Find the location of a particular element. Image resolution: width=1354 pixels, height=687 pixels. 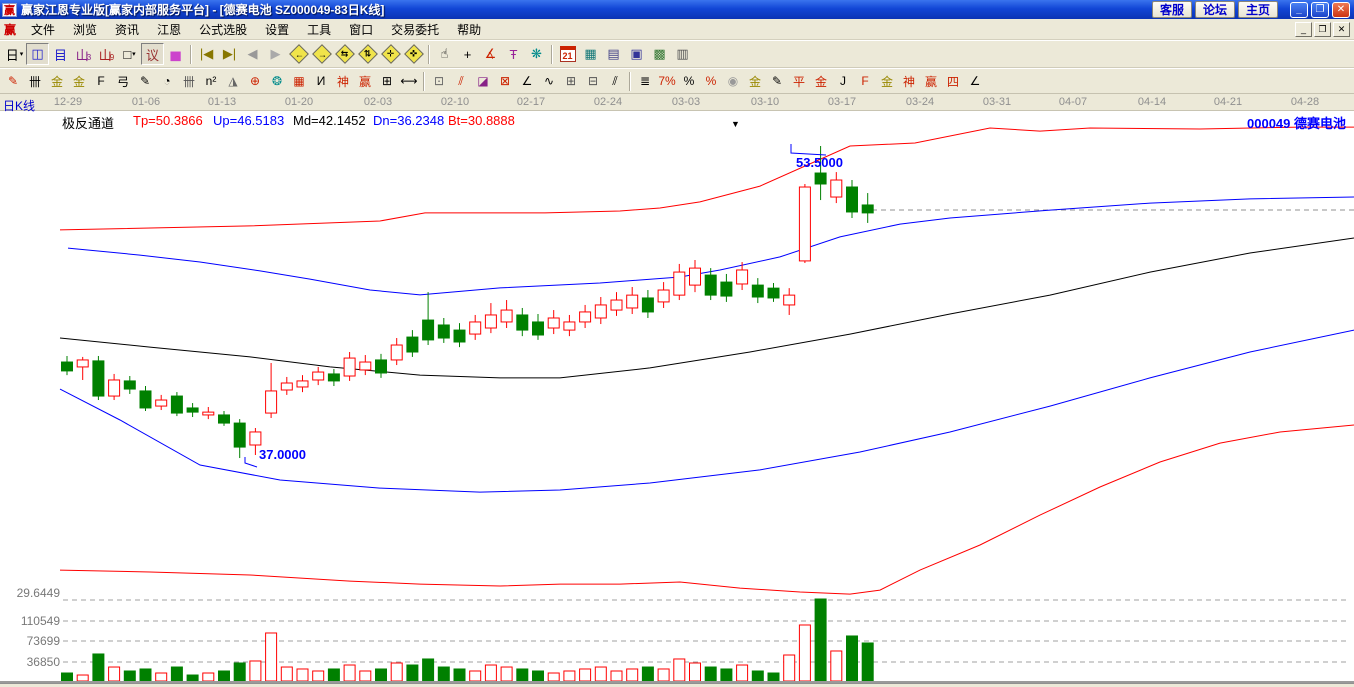

ruler-123-icon: ⊞ is located at coordinates (387, 81).